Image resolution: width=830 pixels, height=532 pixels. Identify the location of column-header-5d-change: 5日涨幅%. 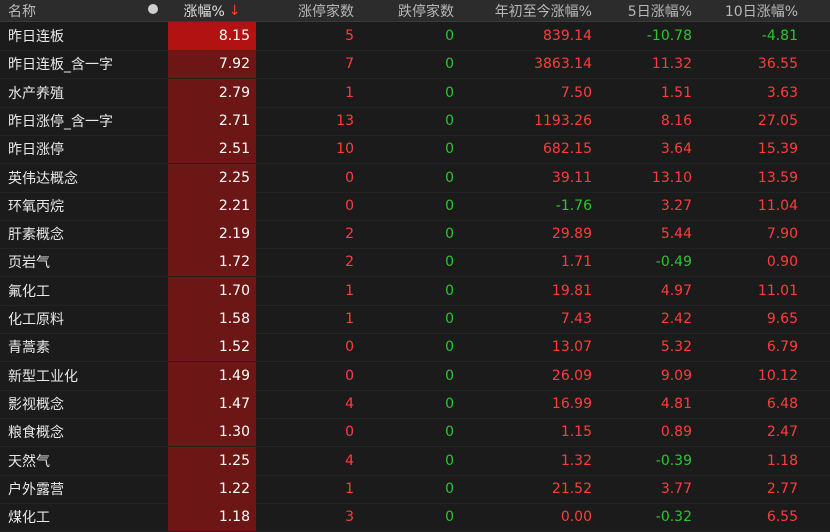
(644, 10).